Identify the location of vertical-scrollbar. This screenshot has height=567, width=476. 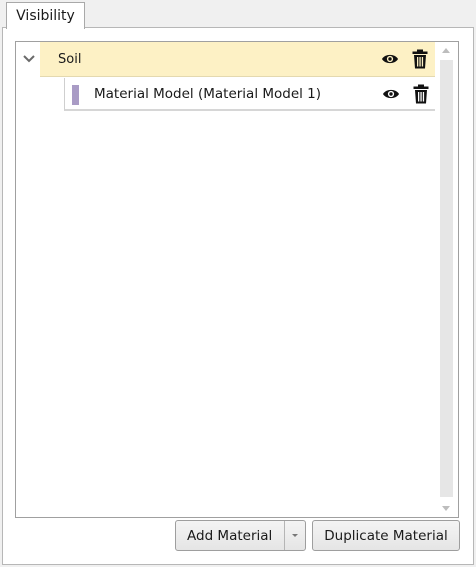
(446, 279).